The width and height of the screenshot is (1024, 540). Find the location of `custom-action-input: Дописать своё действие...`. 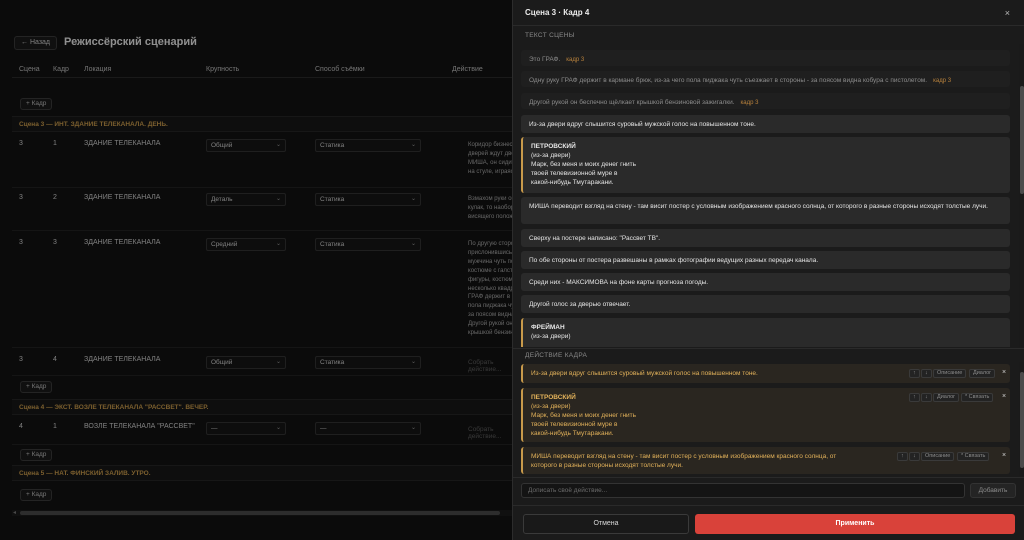

custom-action-input: Дописать своё действие... is located at coordinates (743, 490).